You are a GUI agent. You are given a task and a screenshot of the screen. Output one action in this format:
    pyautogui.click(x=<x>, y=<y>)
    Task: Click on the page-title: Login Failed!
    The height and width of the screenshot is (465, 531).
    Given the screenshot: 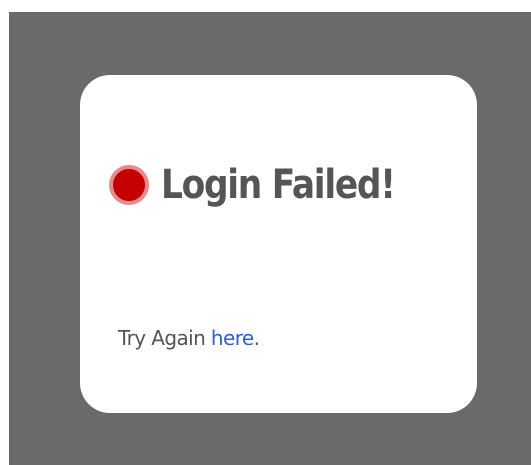 What is the action you would take?
    pyautogui.click(x=278, y=185)
    